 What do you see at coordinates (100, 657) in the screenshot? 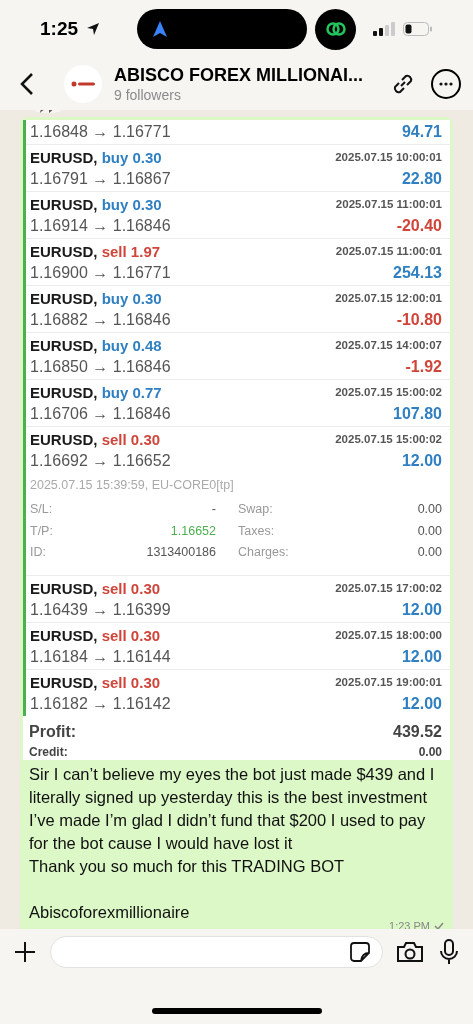
I see `price-range: 1.16184 → 1.16144` at bounding box center [100, 657].